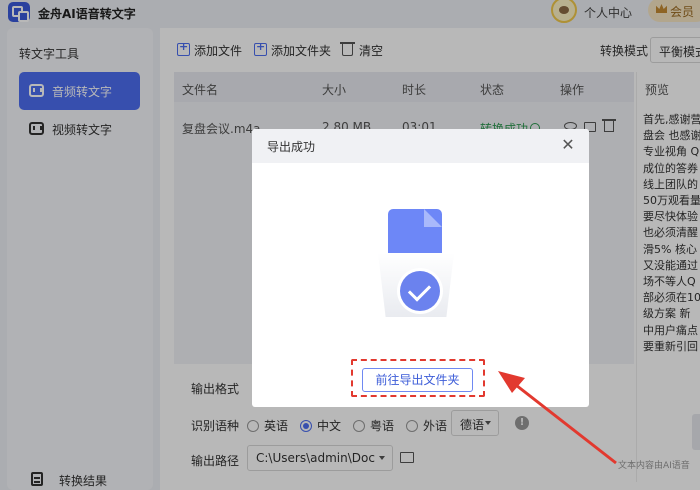 This screenshot has width=700, height=490. I want to click on annotation-arrow, so click(557, 418).